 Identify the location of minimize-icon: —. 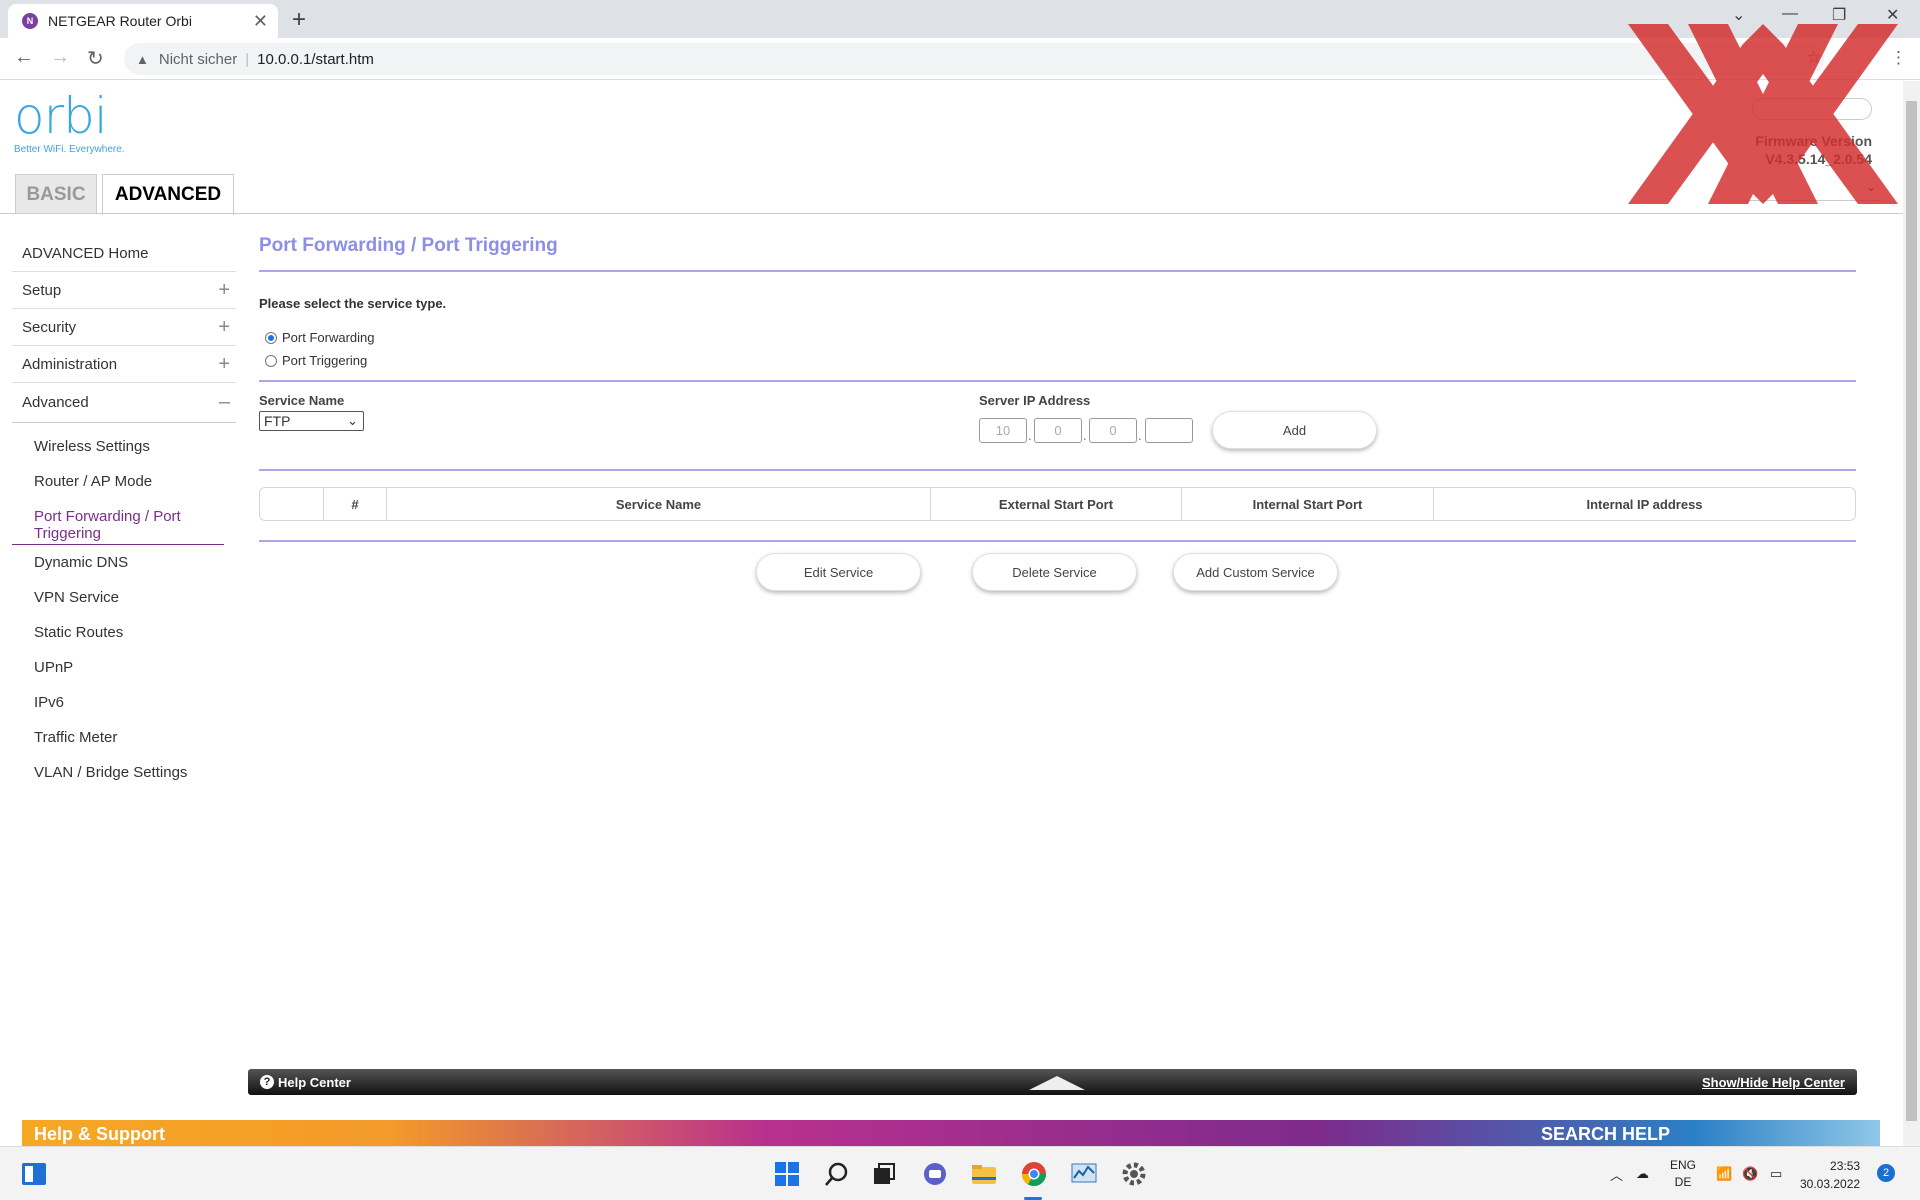
(1790, 14).